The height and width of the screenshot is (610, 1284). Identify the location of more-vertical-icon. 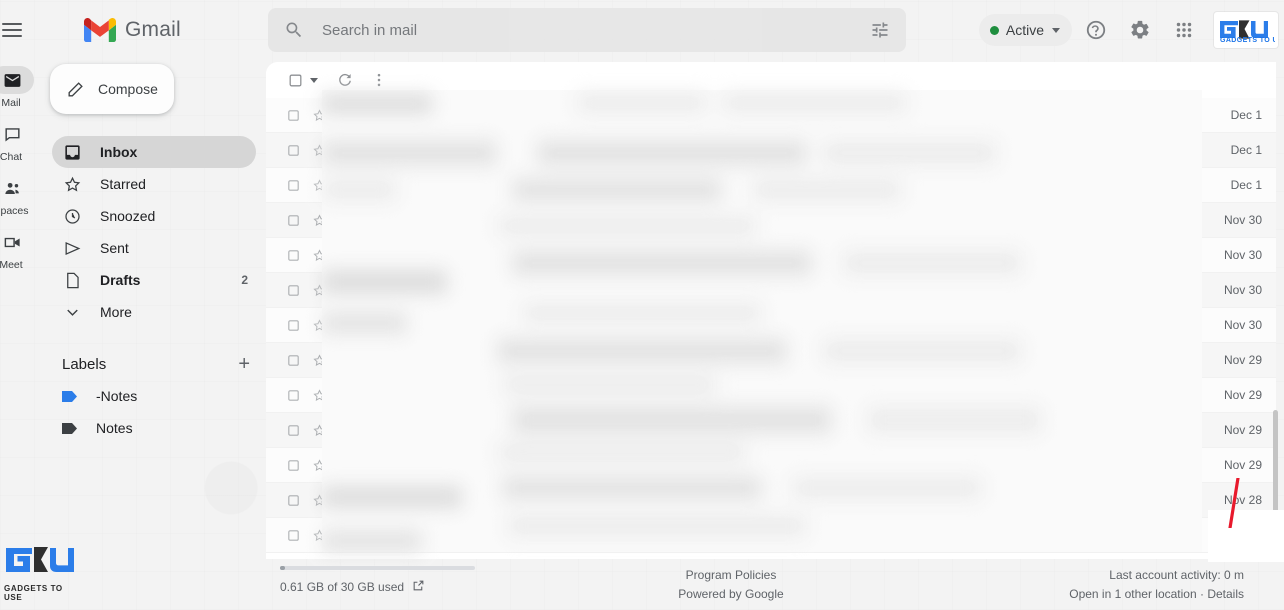
(379, 80).